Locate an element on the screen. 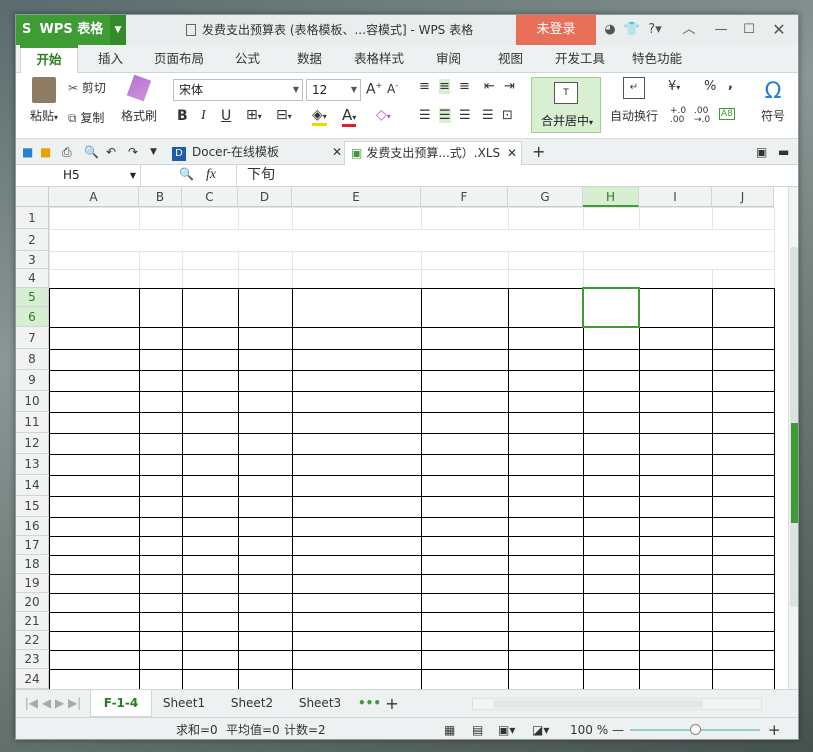 The height and width of the screenshot is (752, 813). row-header-10: 10 is located at coordinates (32, 401).